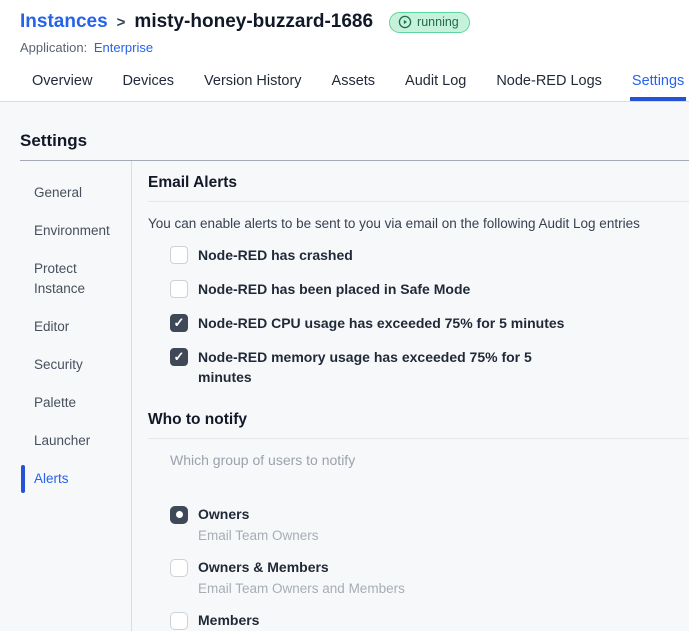 The width and height of the screenshot is (689, 631). Describe the element at coordinates (258, 535) in the screenshot. I see `radio-sublabel: Email Team Owners` at that location.